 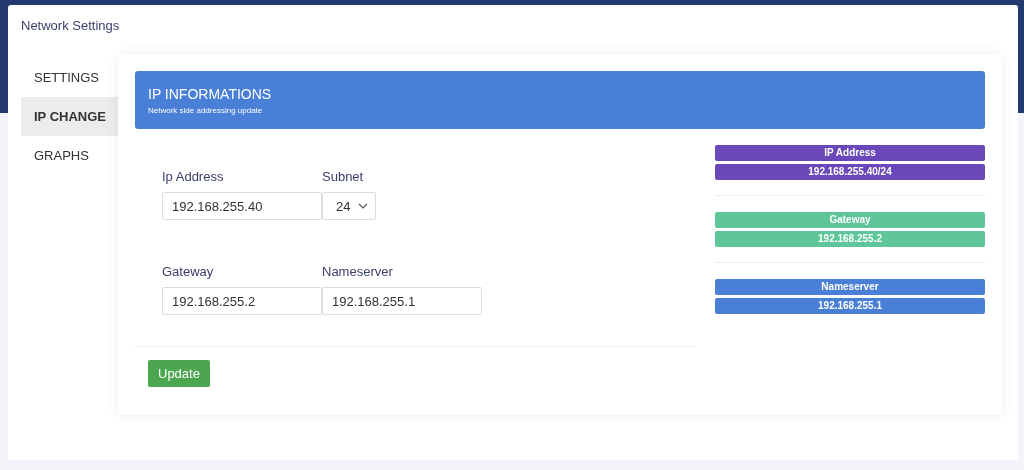 What do you see at coordinates (850, 287) in the screenshot?
I see `summary-label: Nameserver` at bounding box center [850, 287].